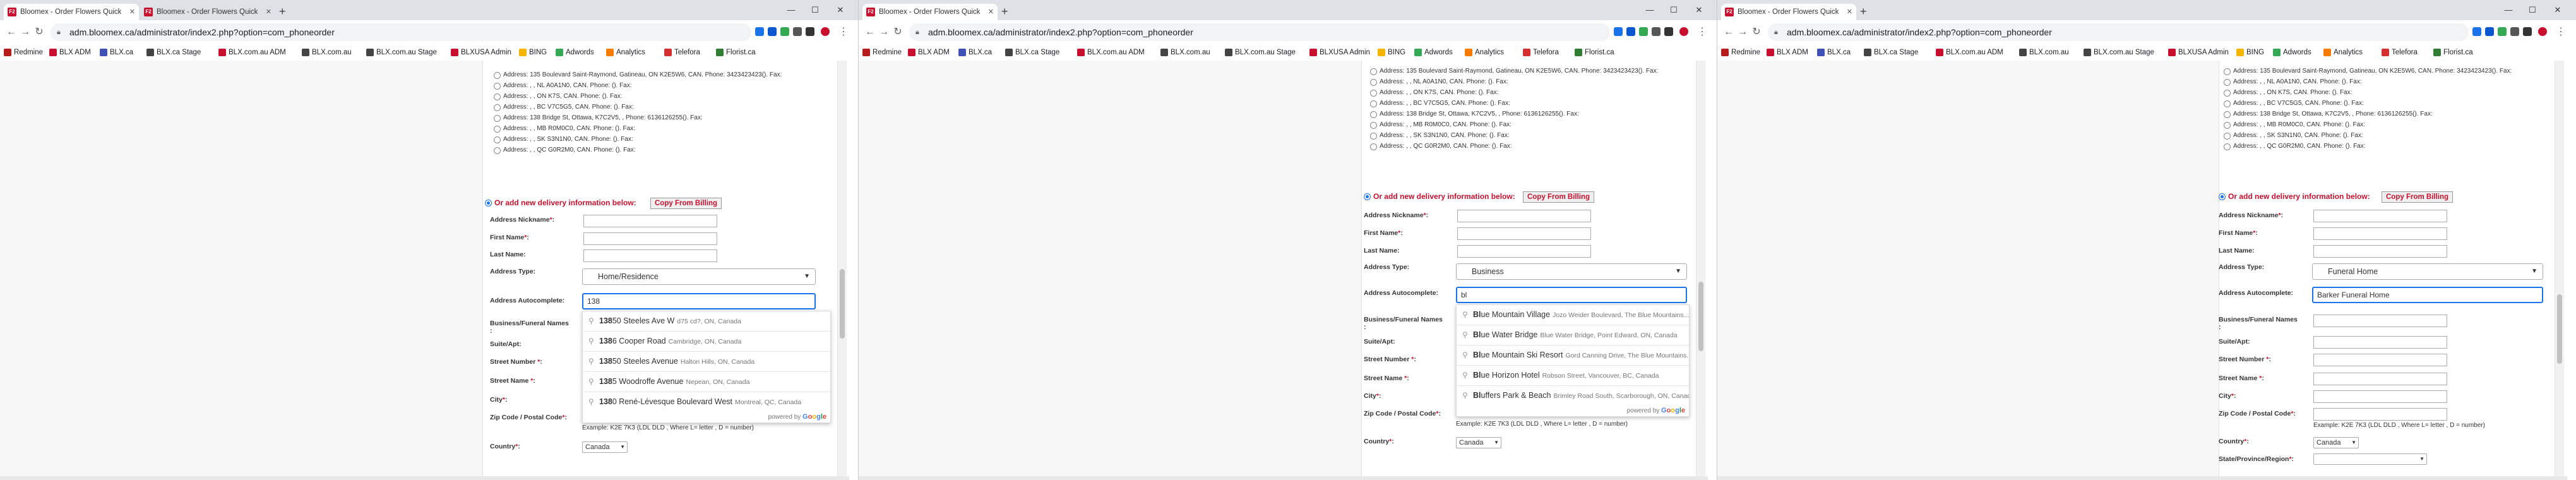  I want to click on bookmark-item: Florist.ca, so click(736, 52).